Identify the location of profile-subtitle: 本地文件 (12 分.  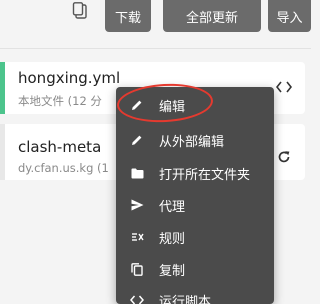
(60, 101).